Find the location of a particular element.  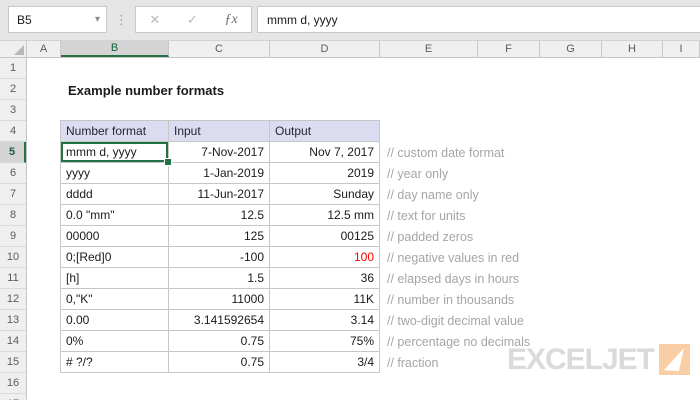

name-box: B5 ▾ is located at coordinates (57, 19).